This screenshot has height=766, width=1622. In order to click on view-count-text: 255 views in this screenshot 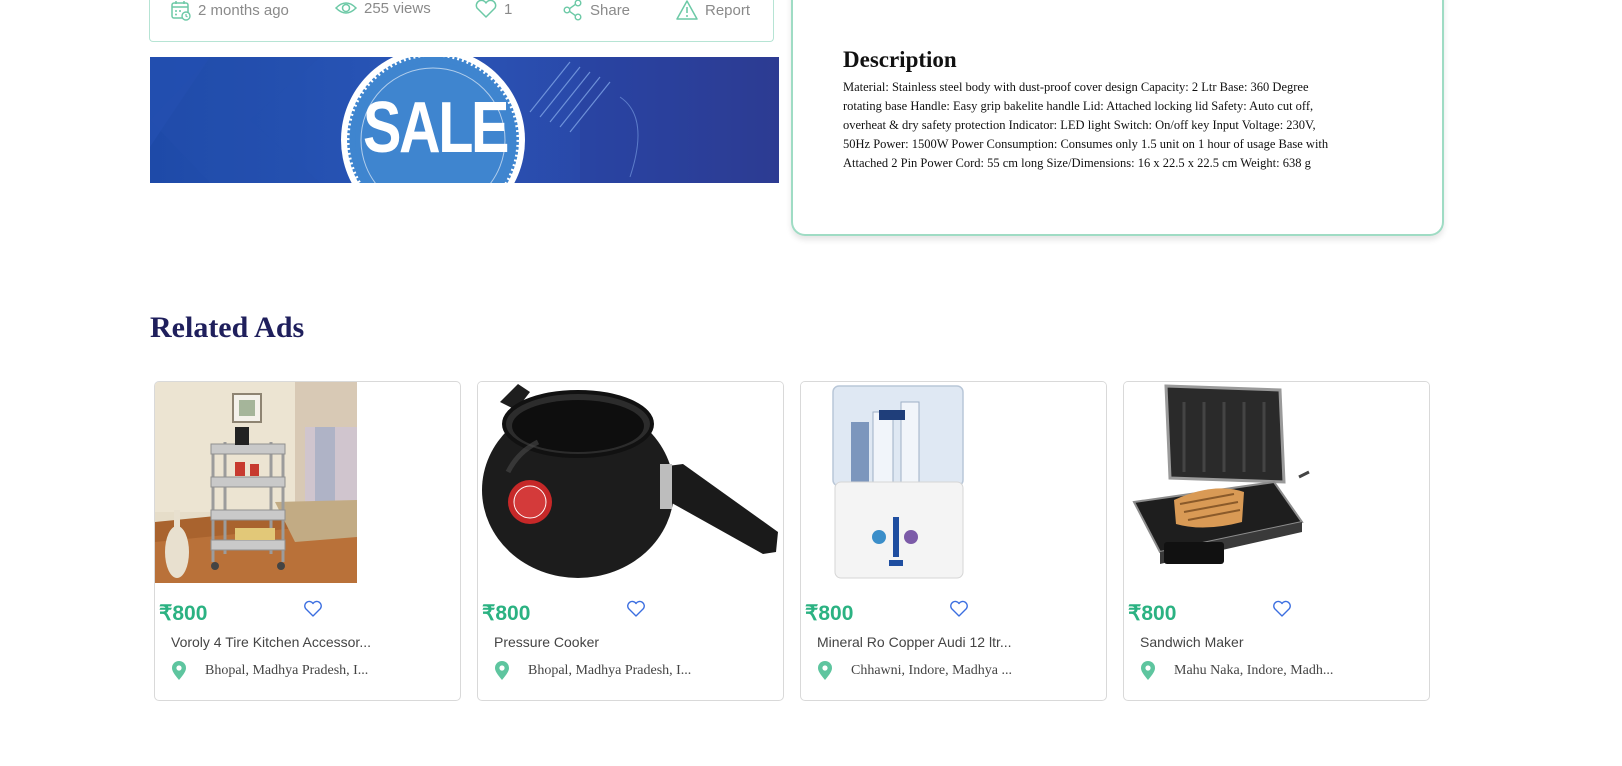, I will do `click(397, 8)`.